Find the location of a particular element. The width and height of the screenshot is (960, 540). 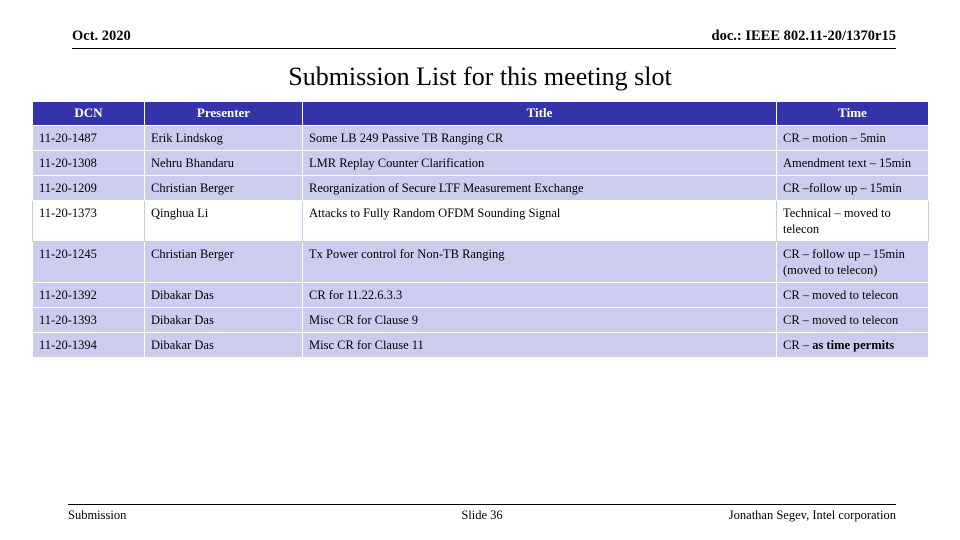

cell-time: CR – as time permits is located at coordinates (852, 344).